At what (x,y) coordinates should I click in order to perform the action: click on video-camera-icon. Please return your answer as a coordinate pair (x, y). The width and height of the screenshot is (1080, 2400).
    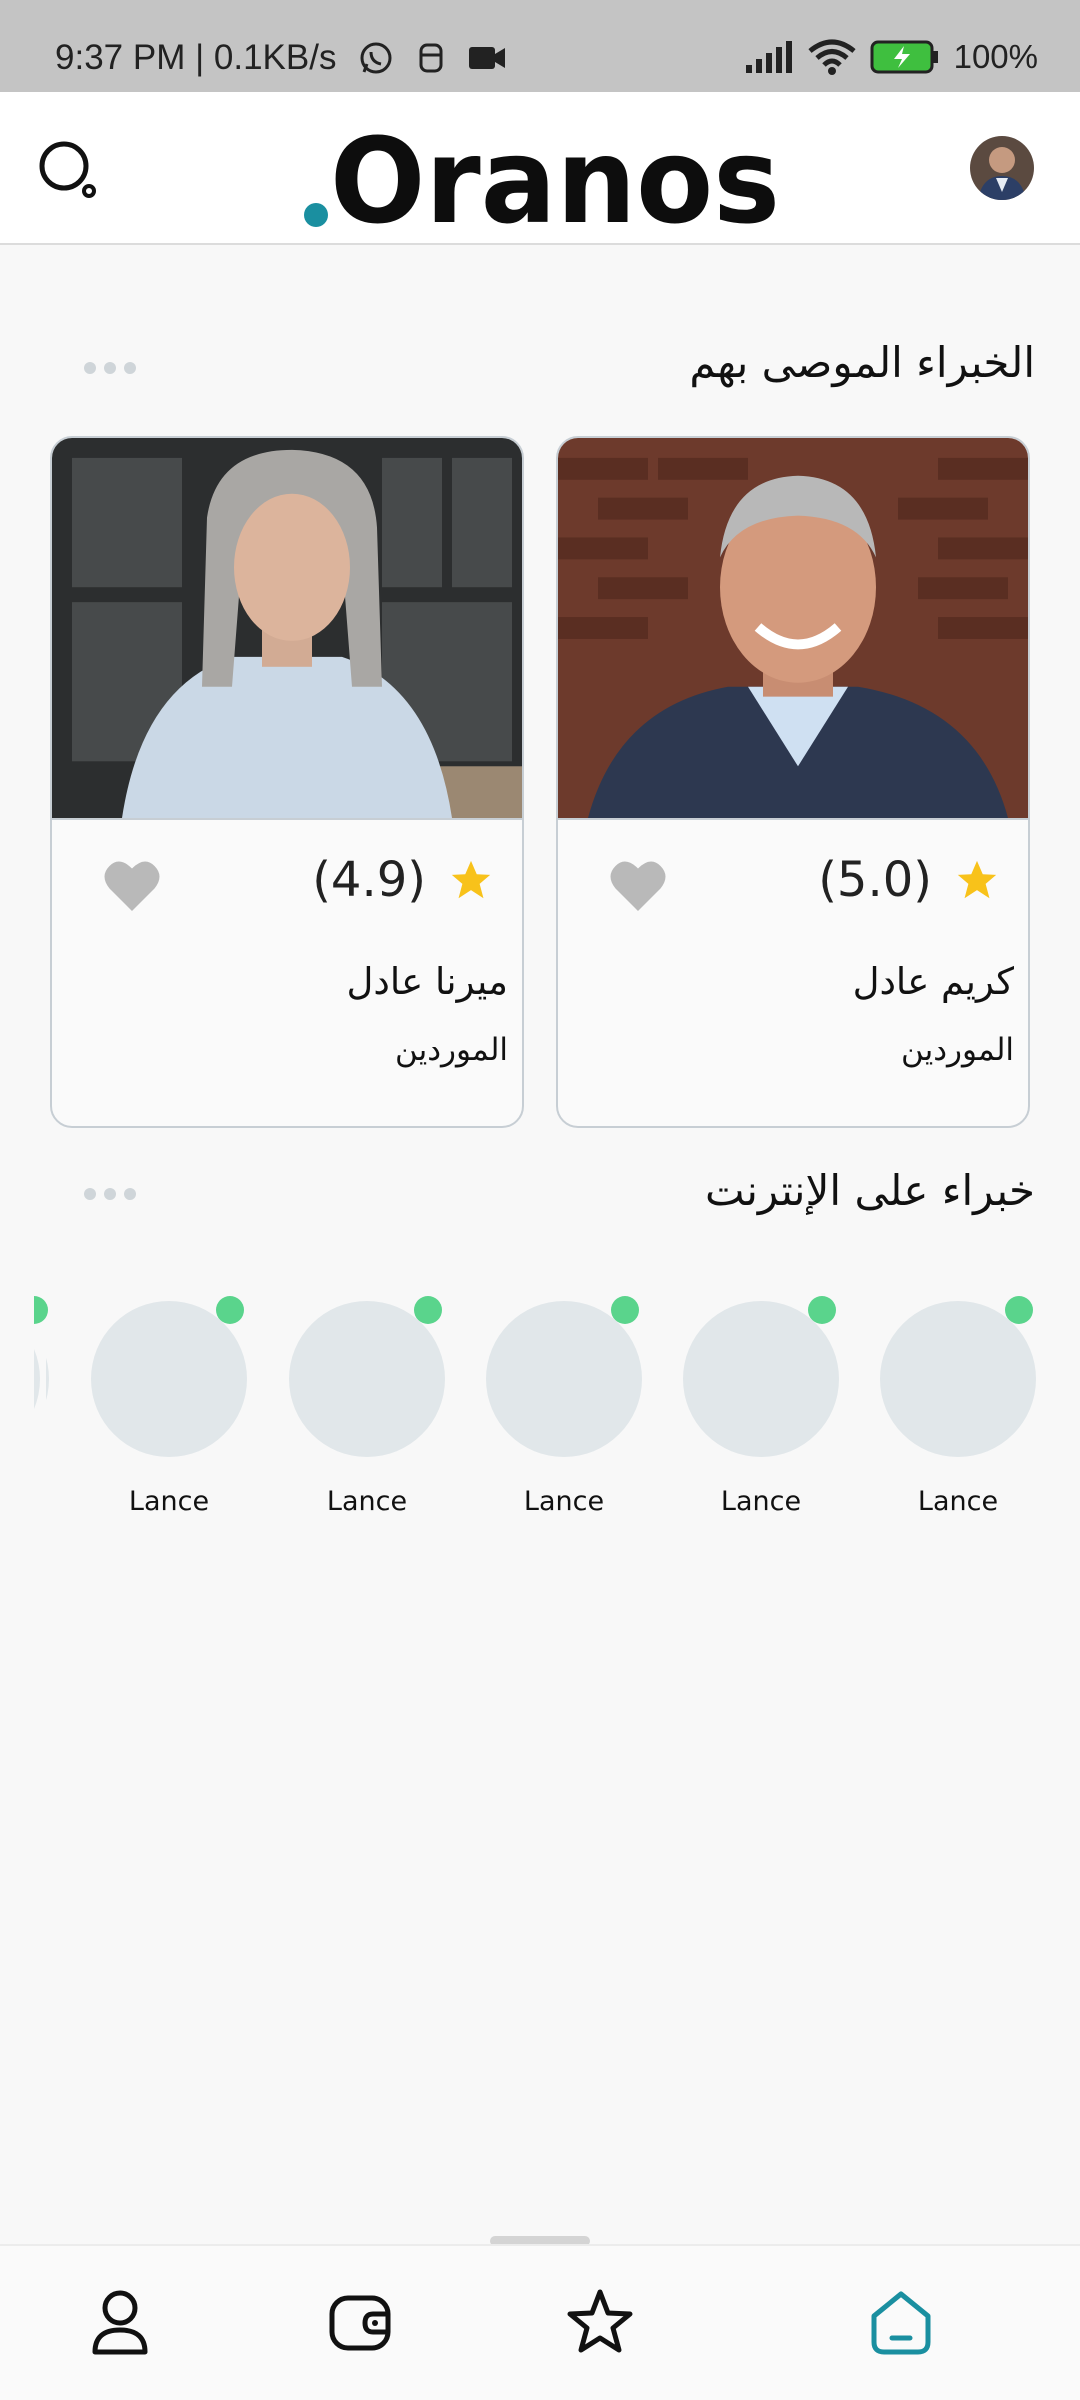
    Looking at the image, I should click on (487, 58).